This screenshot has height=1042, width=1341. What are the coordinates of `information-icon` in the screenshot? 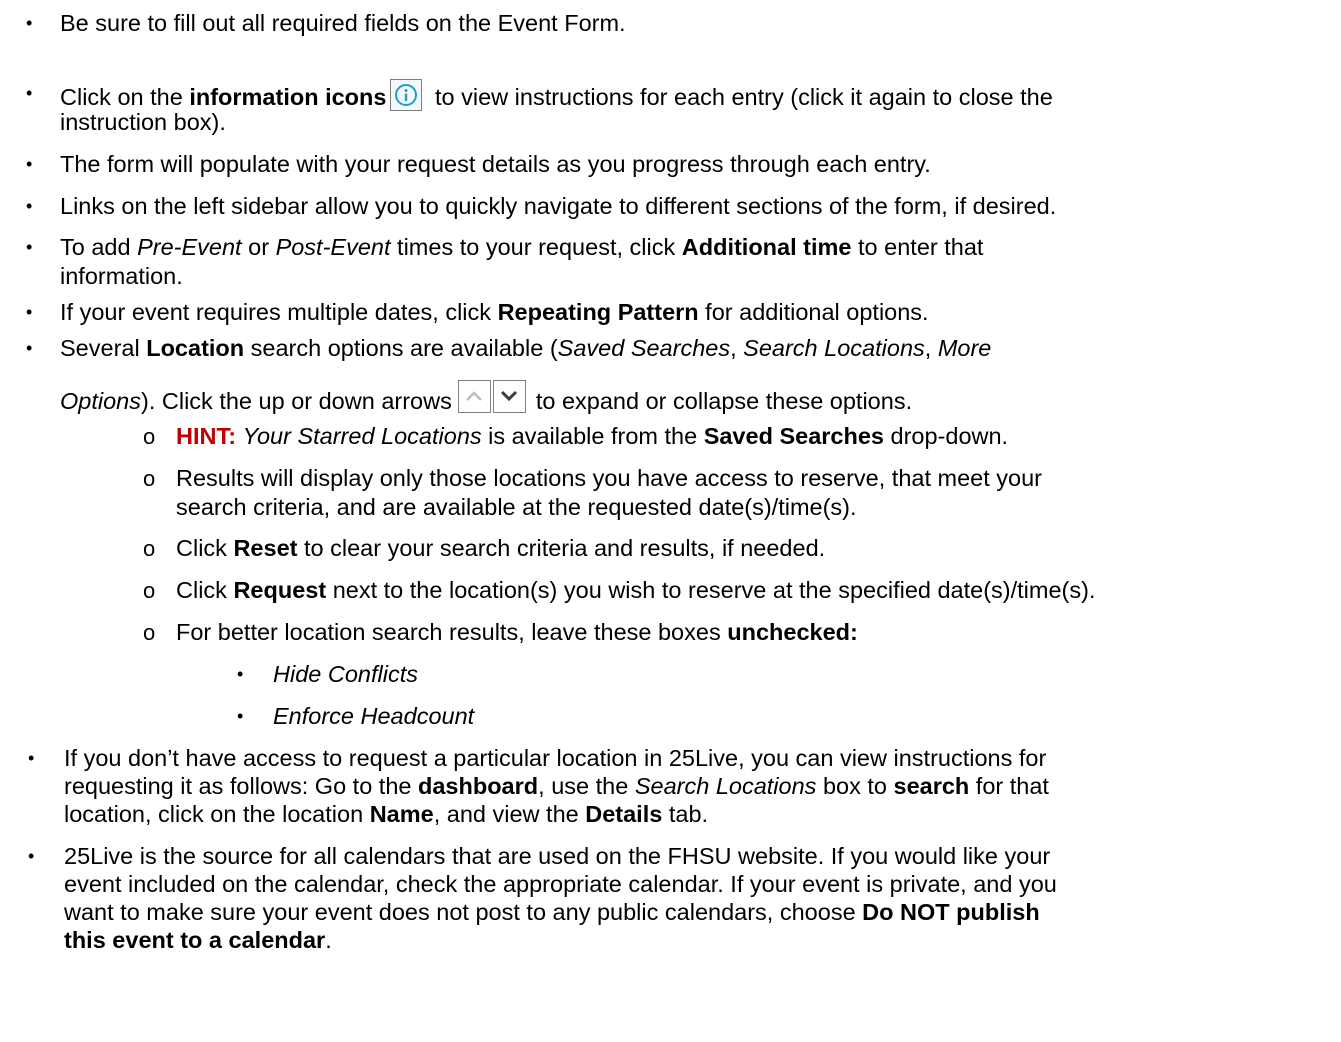 It's located at (406, 95).